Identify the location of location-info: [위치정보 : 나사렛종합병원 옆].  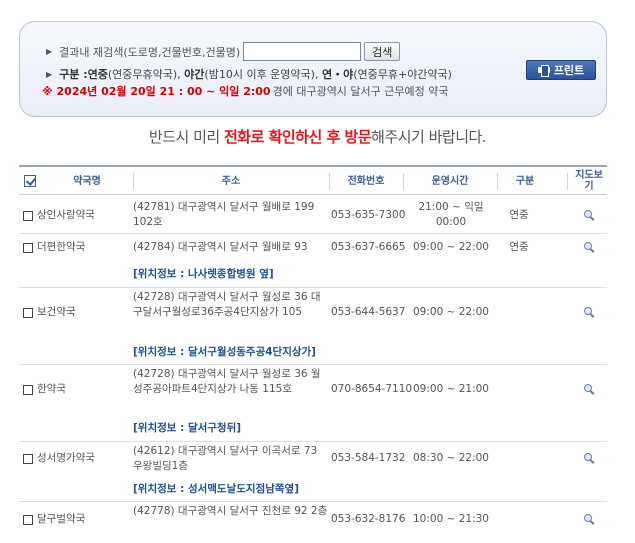
(203, 274).